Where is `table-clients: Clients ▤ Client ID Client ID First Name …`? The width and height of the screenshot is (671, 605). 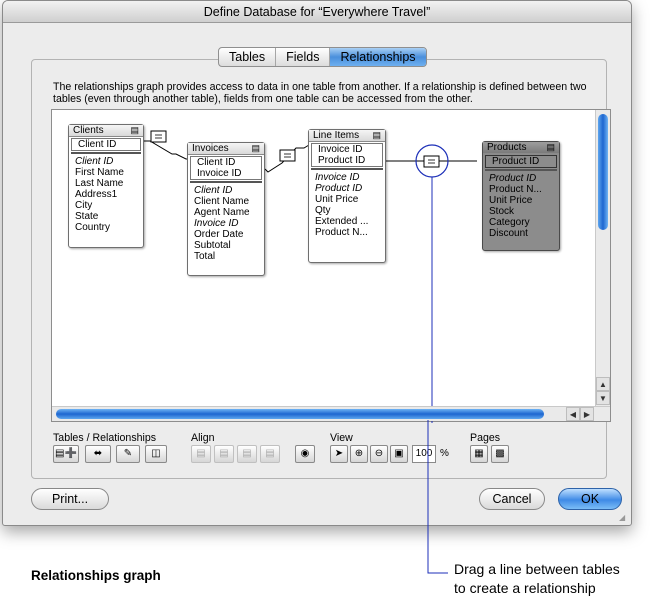
table-clients: Clients ▤ Client ID Client ID First Name … is located at coordinates (106, 186).